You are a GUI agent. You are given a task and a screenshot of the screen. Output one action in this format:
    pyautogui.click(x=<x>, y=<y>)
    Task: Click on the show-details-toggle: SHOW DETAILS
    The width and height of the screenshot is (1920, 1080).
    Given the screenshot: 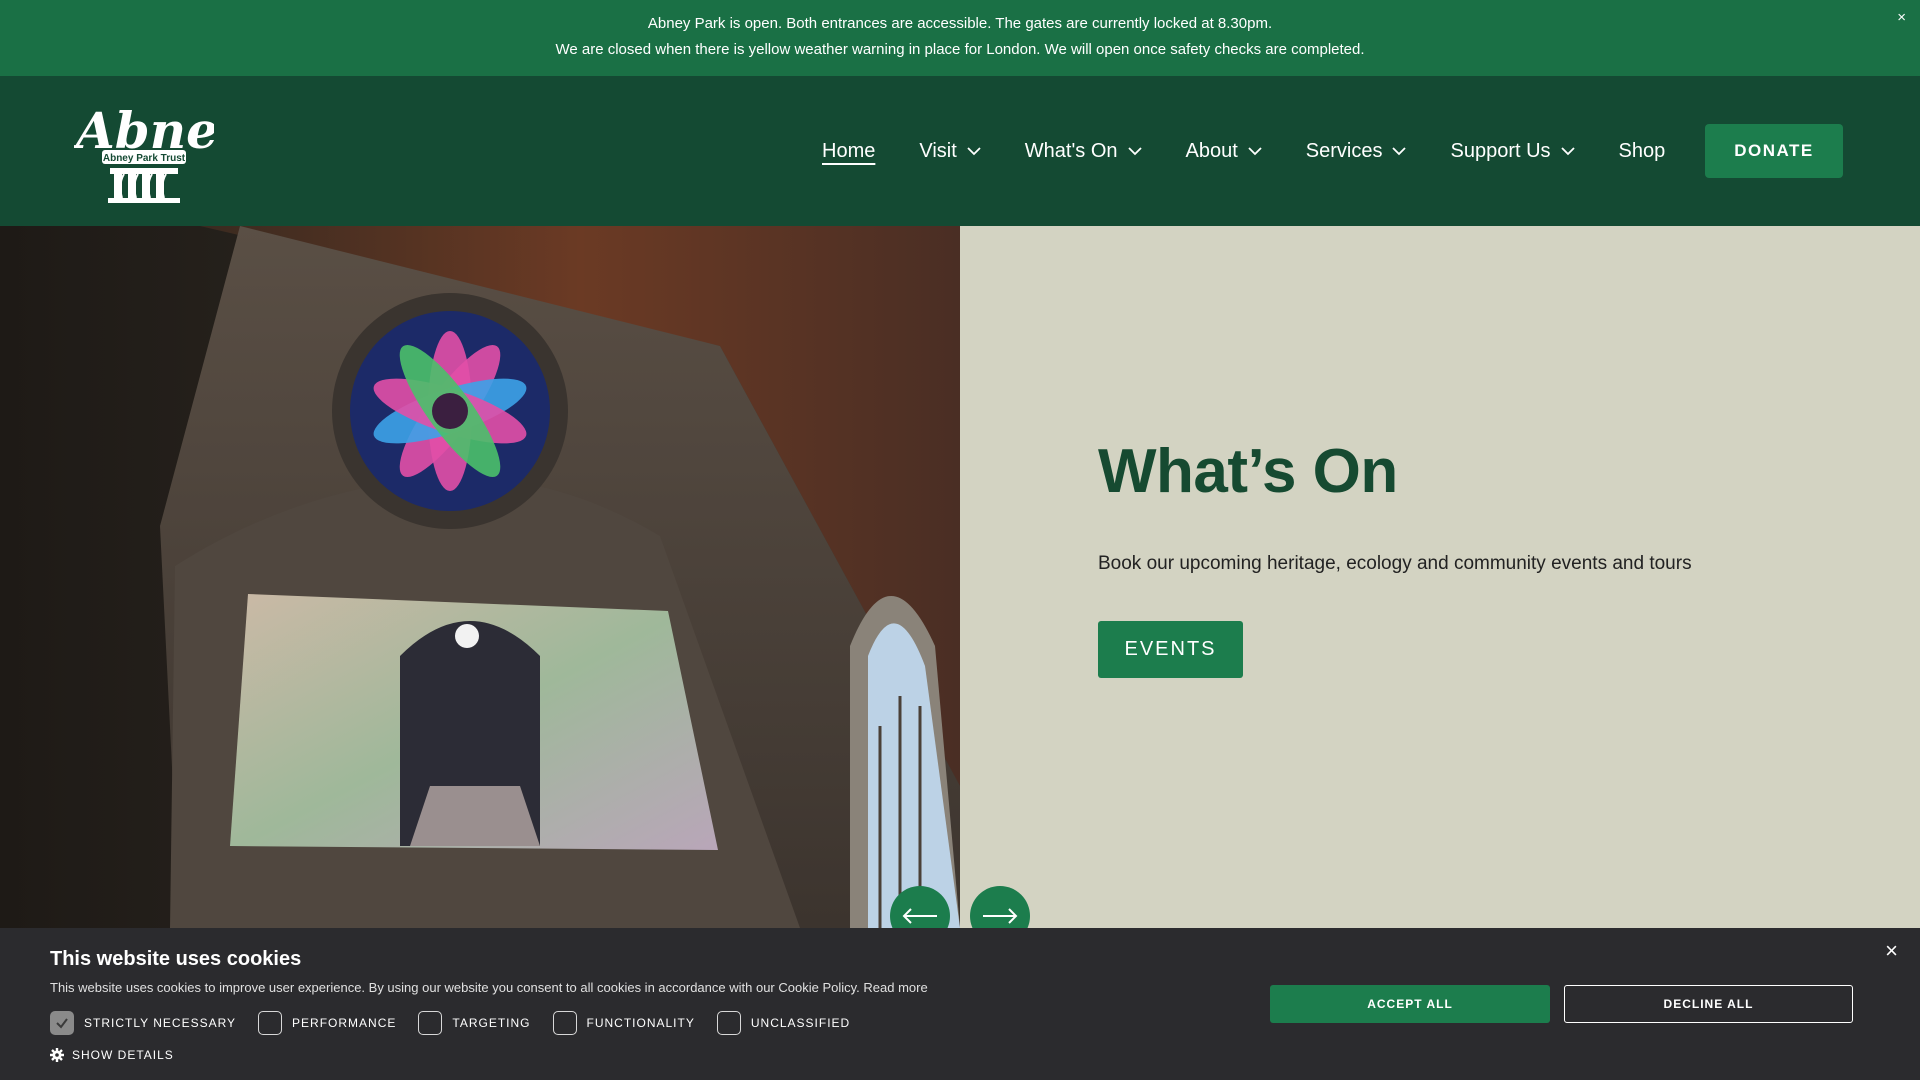 What is the action you would take?
    pyautogui.click(x=112, y=1055)
    